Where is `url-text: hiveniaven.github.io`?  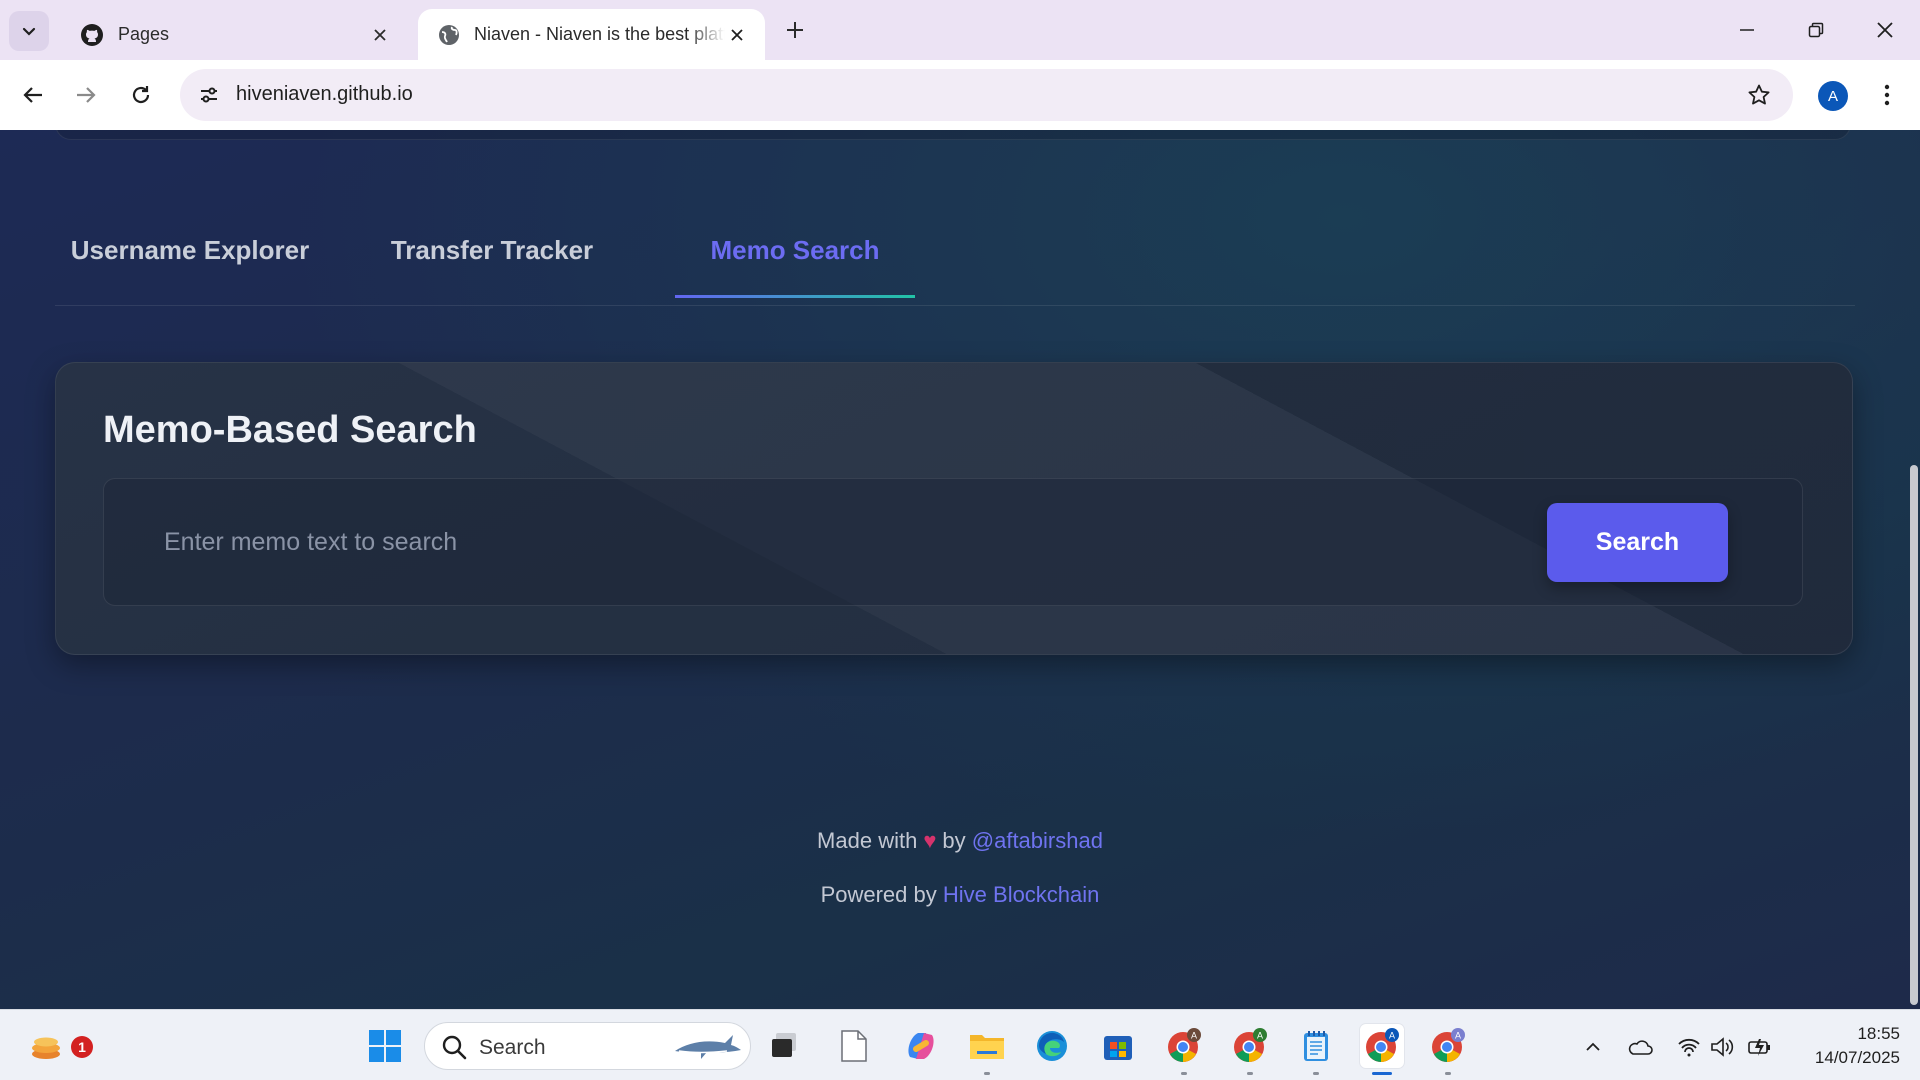
url-text: hiveniaven.github.io is located at coordinates (324, 94).